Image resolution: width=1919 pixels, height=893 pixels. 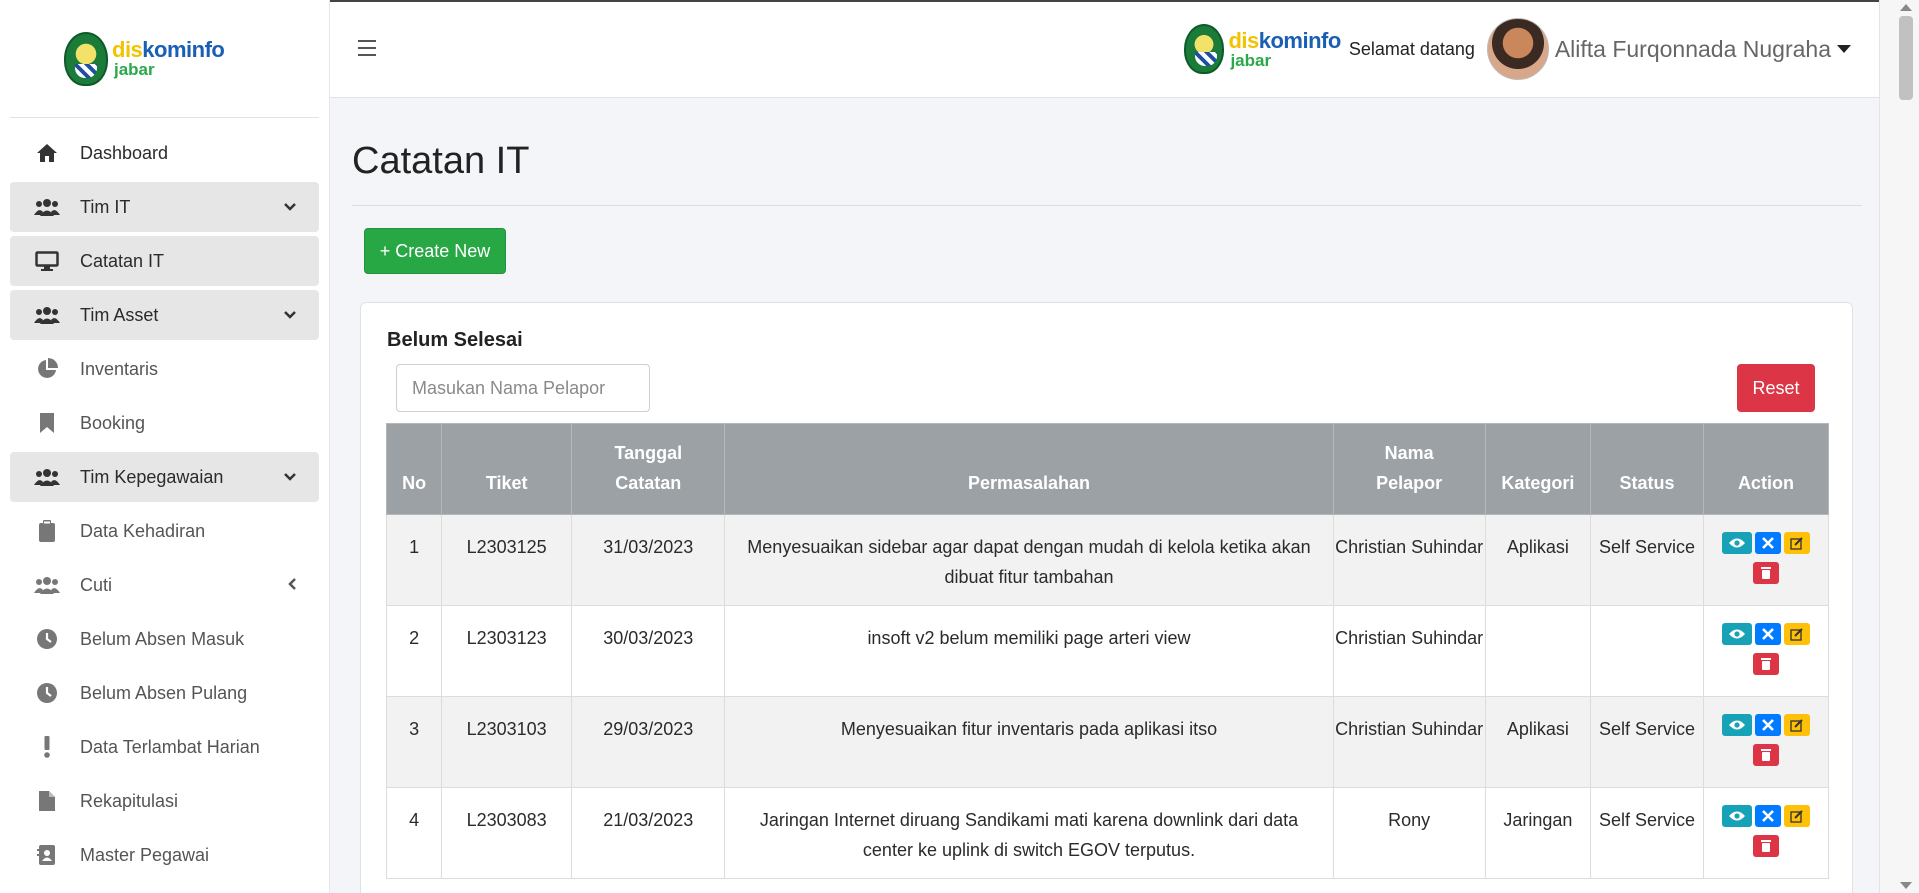 I want to click on user-name: Alifta Furqonnada Nugraha, so click(x=1693, y=49).